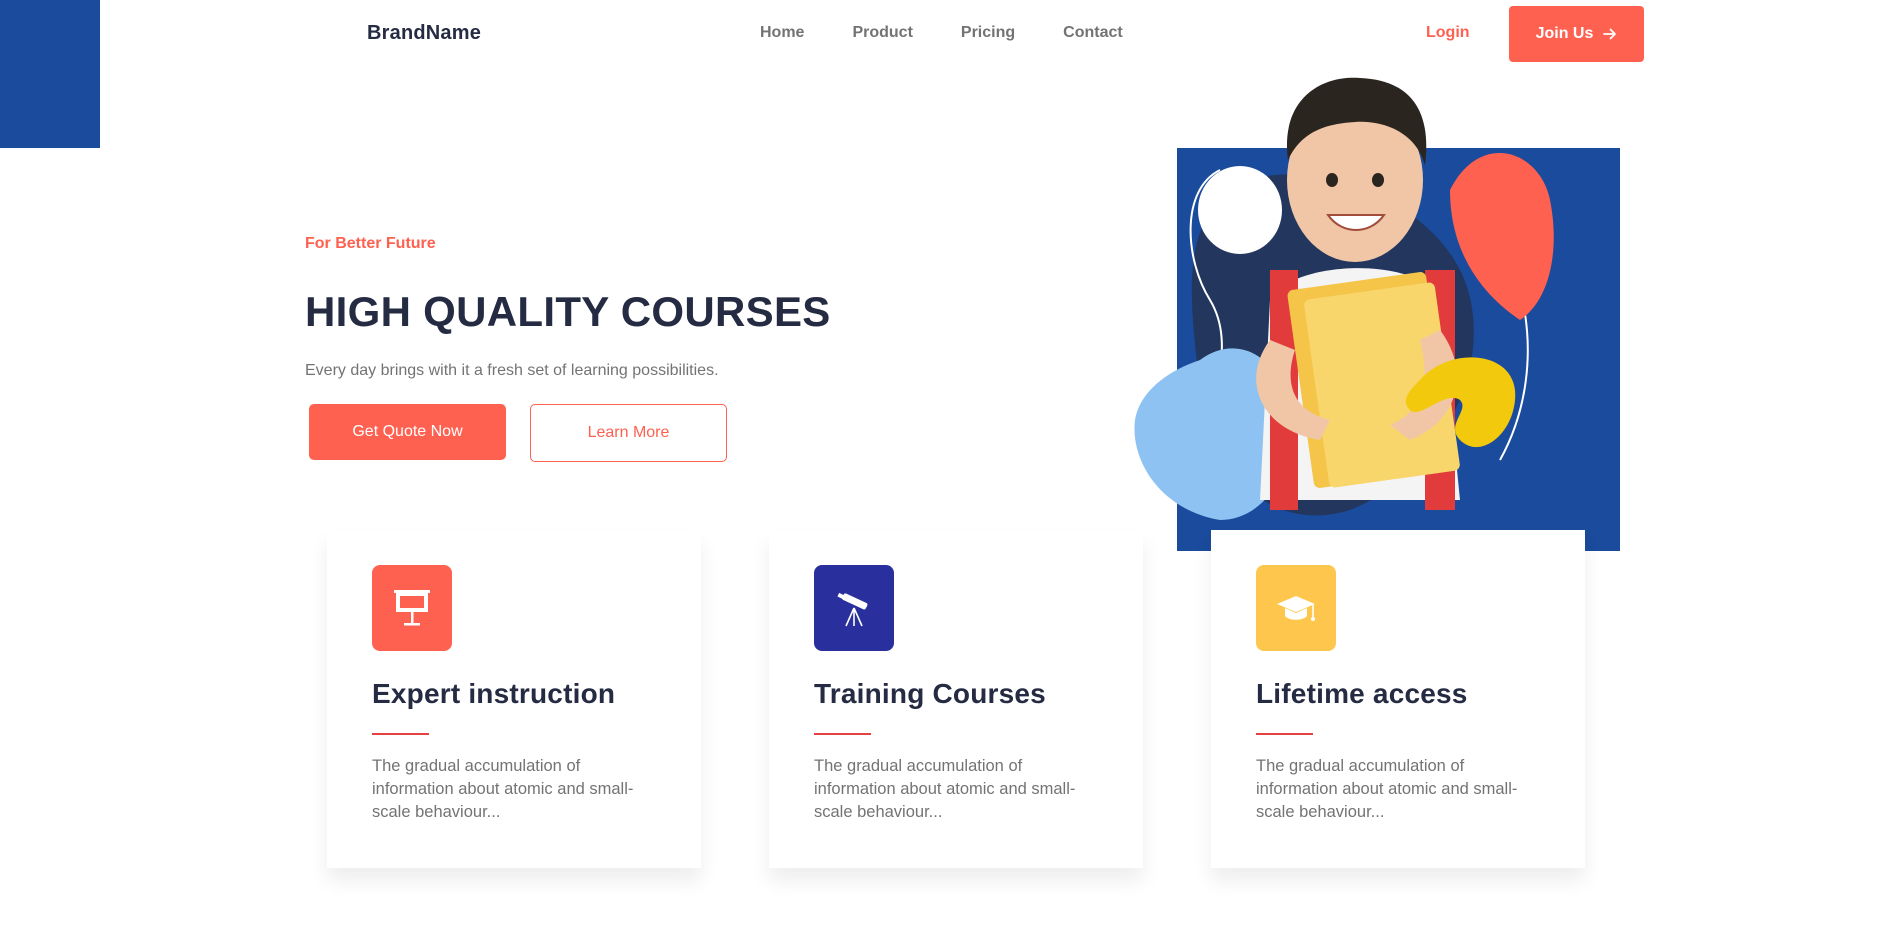  Describe the element at coordinates (628, 433) in the screenshot. I see `learn-more-button: Learn More` at that location.